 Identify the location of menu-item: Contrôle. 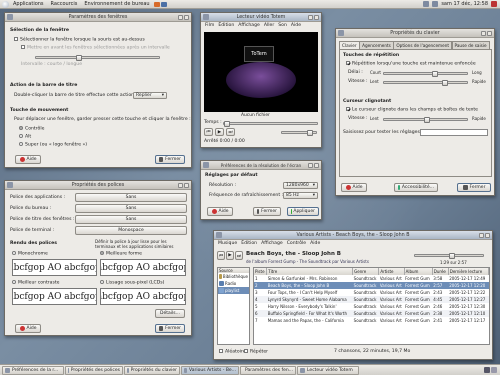
(296, 243).